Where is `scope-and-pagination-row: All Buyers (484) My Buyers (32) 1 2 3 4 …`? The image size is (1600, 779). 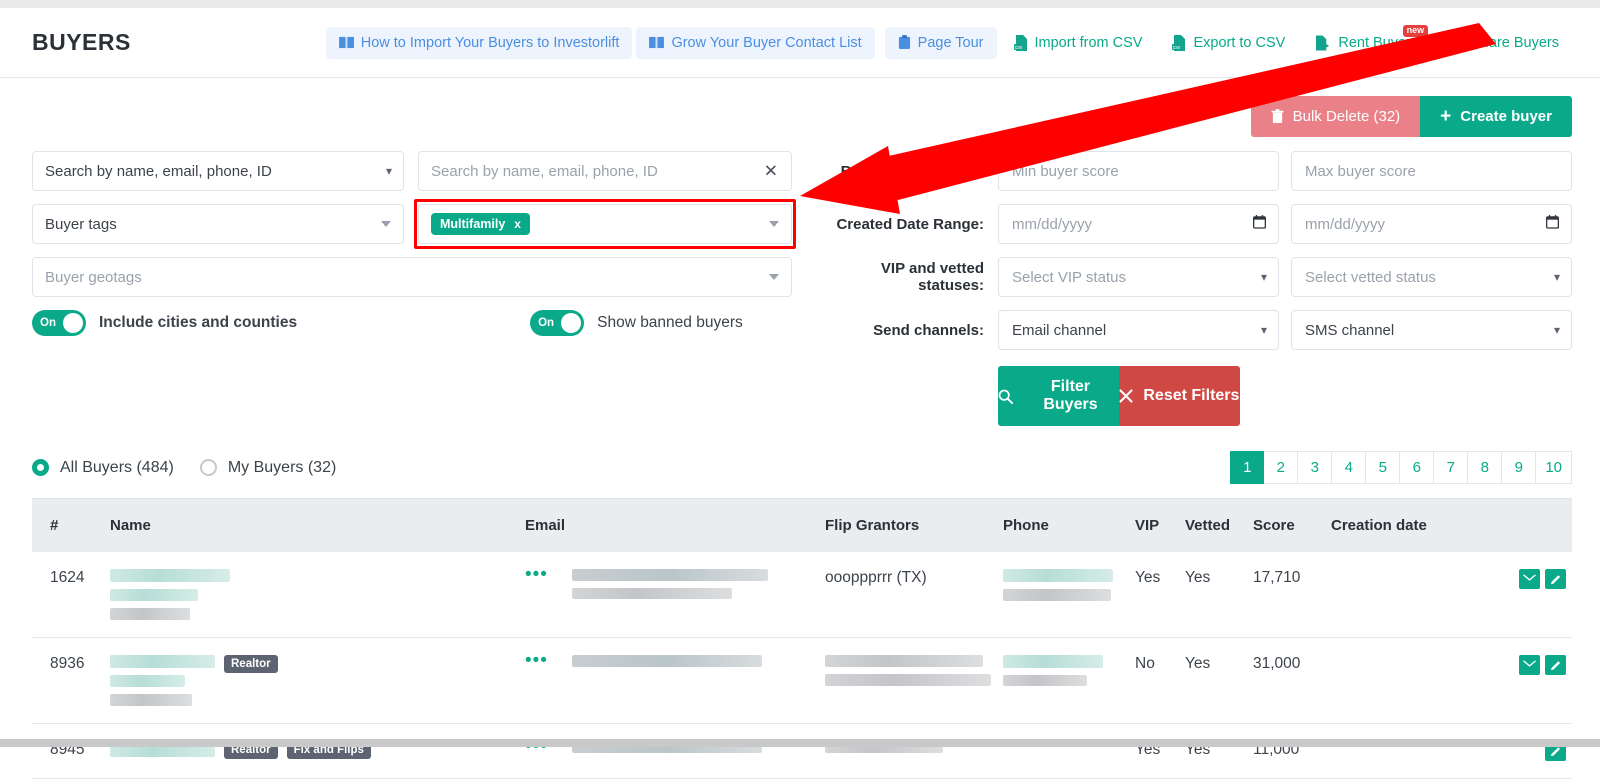 scope-and-pagination-row: All Buyers (484) My Buyers (32) 1 2 3 4 … is located at coordinates (800, 461).